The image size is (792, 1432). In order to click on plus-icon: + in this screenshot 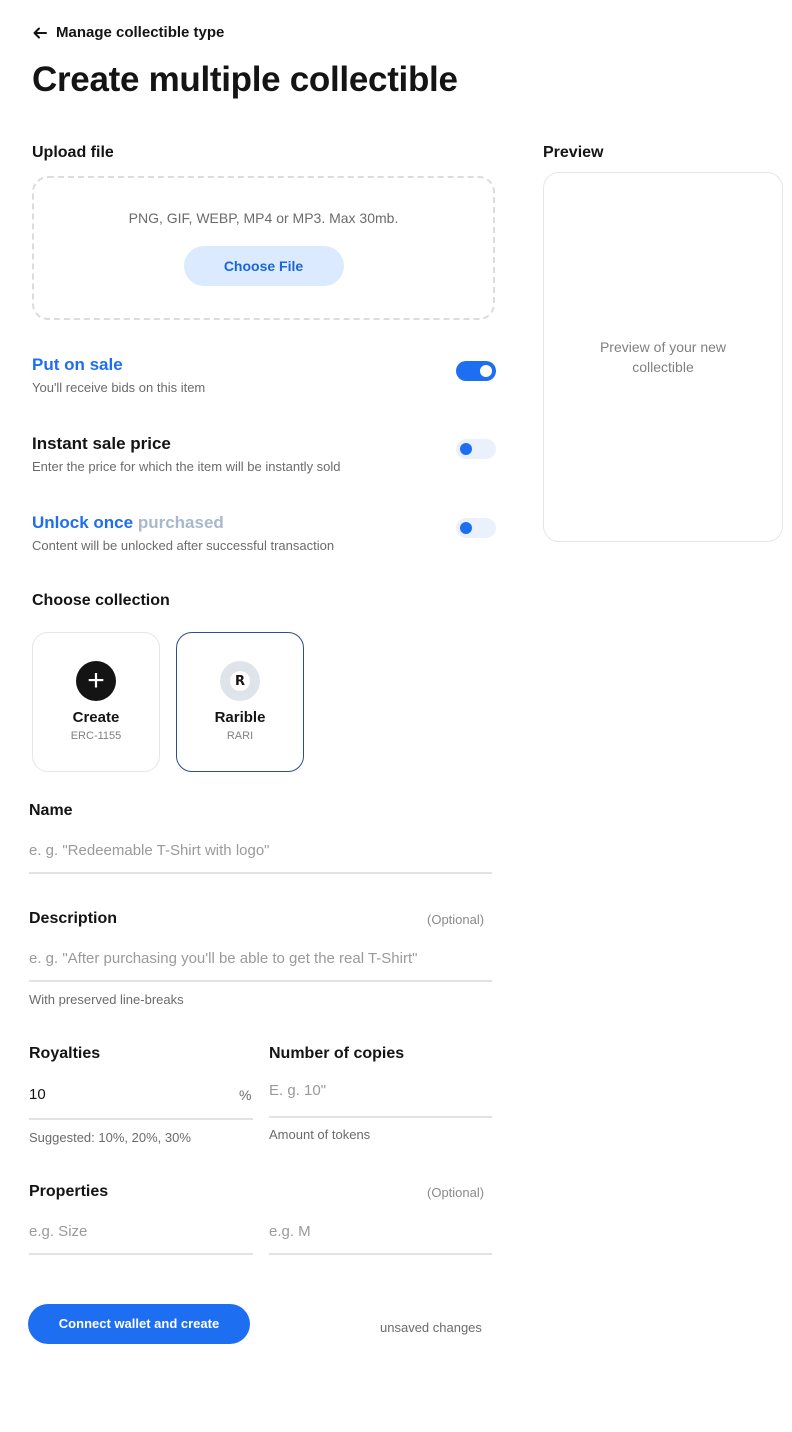, I will do `click(96, 681)`.